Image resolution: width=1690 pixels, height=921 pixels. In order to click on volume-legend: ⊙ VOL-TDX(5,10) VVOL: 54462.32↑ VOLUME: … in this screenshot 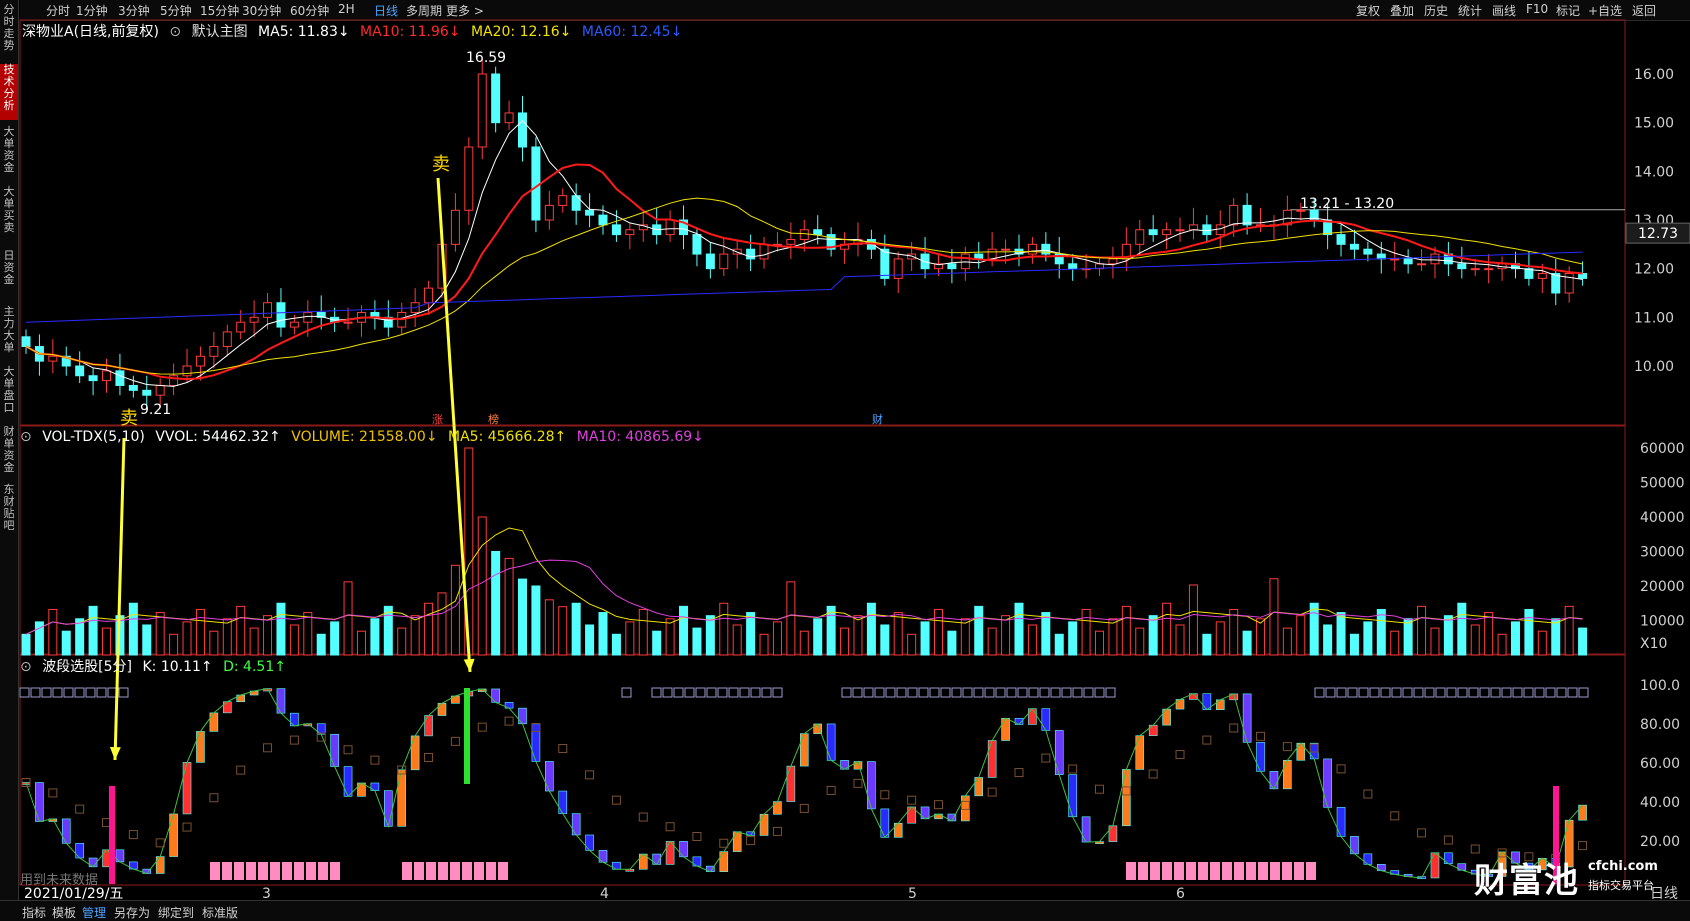, I will do `click(365, 437)`.